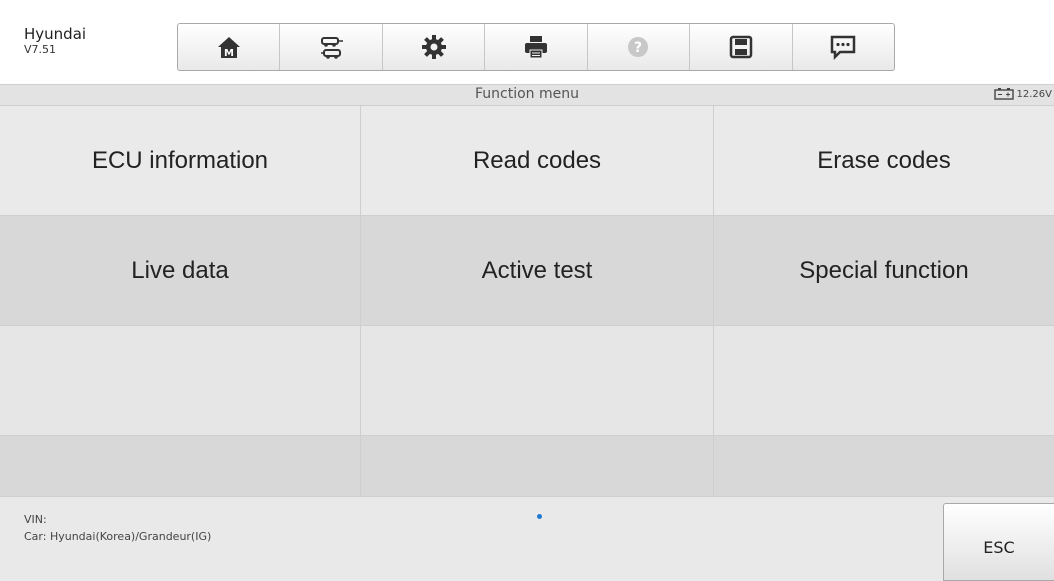 The width and height of the screenshot is (1054, 581). I want to click on menu-item-ecu-information: ECU information, so click(180, 161).